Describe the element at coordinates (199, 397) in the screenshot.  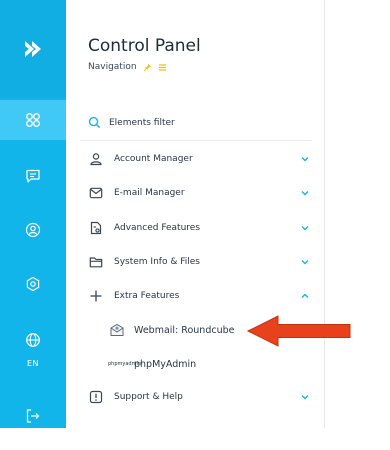
I see `menu-item-support-help: Support & Help` at that location.